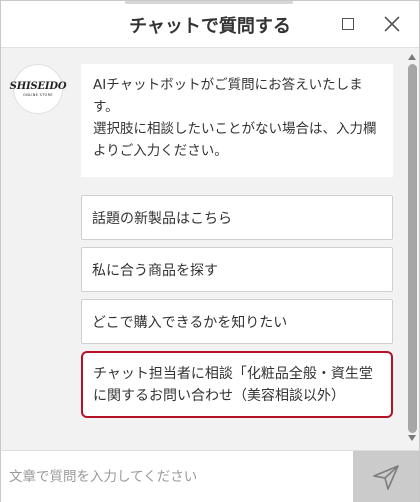 The height and width of the screenshot is (502, 420). I want to click on chat-header: チャットで質問する, so click(210, 24).